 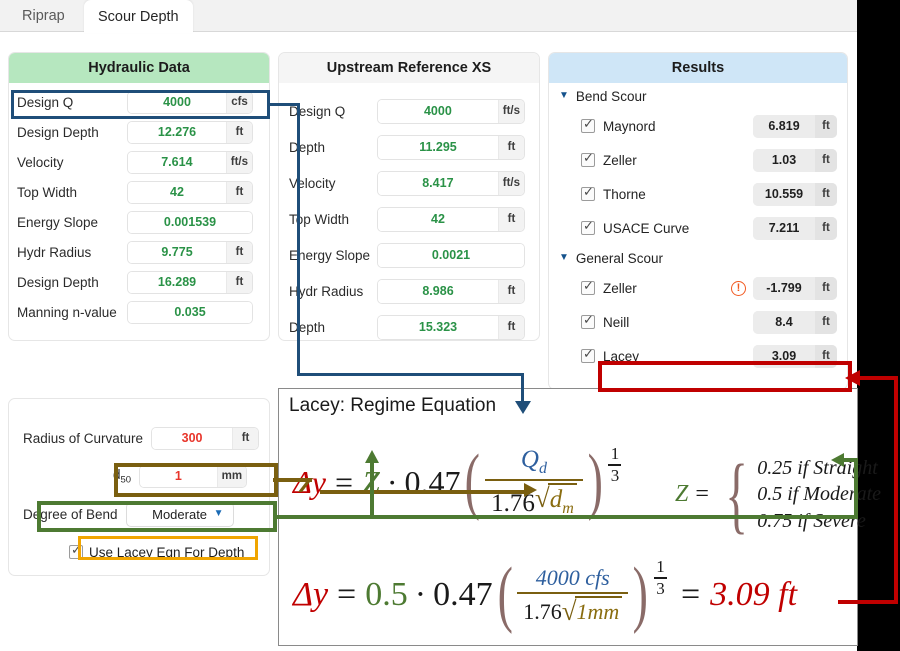 What do you see at coordinates (177, 252) in the screenshot?
I see `value-hydr-radius: 9.775` at bounding box center [177, 252].